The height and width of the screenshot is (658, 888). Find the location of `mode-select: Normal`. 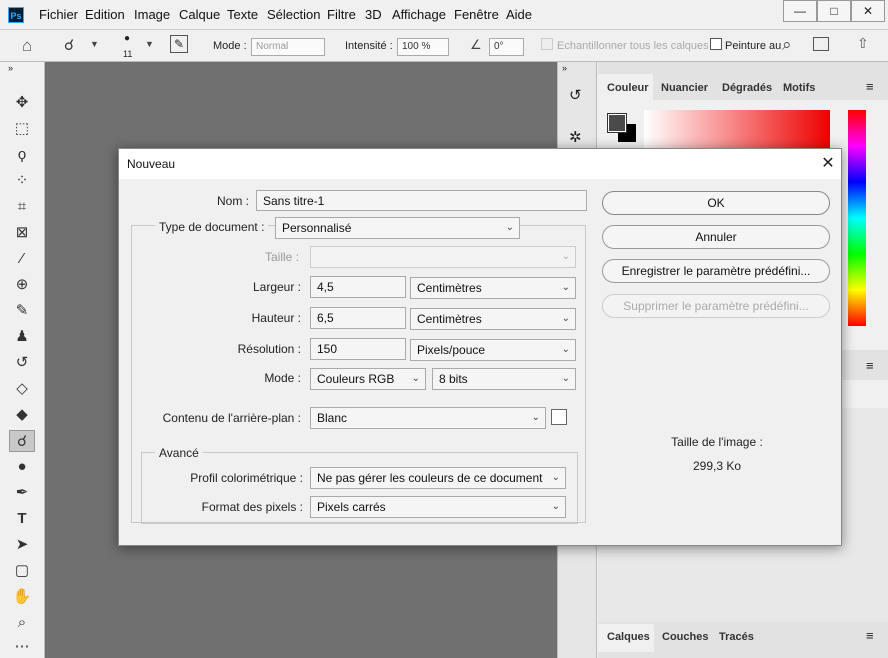

mode-select: Normal is located at coordinates (288, 47).